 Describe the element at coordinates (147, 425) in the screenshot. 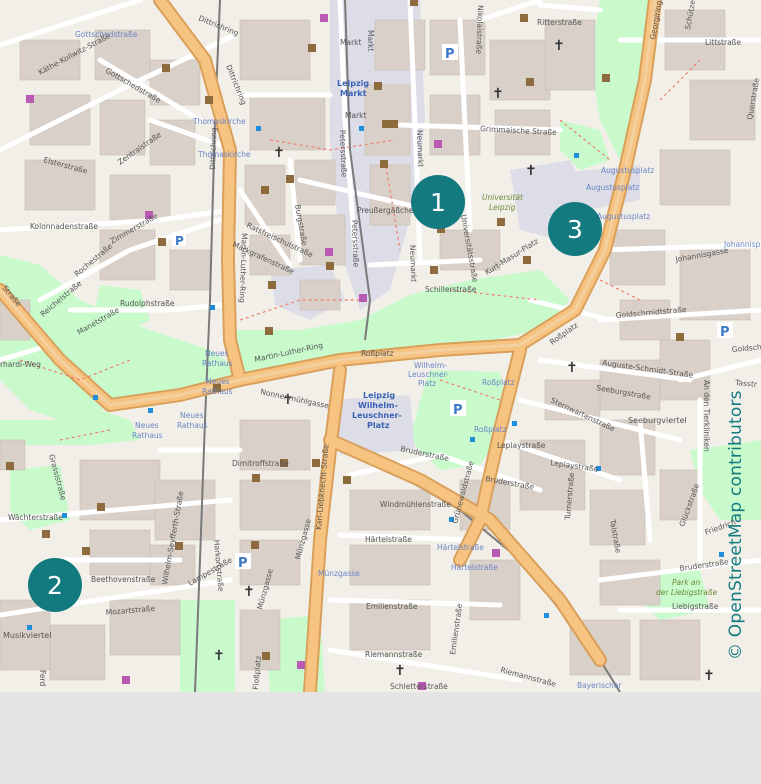

I see `label-neues-rathaus-7: Neues` at that location.